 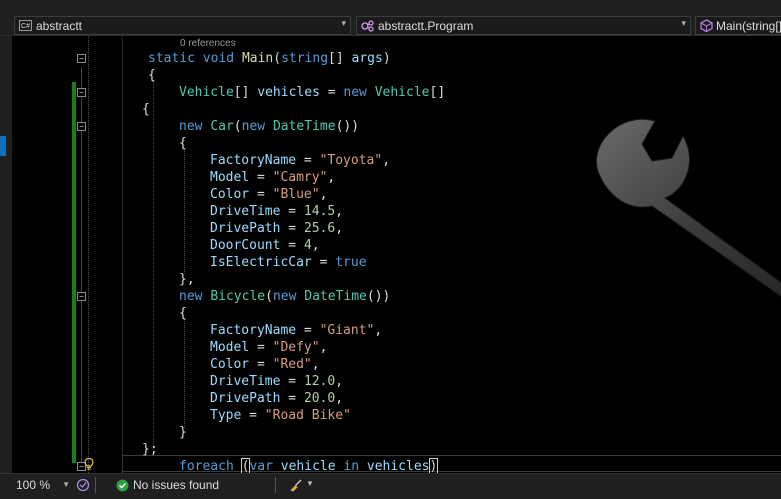 What do you see at coordinates (83, 485) in the screenshot?
I see `intellicode-icon` at bounding box center [83, 485].